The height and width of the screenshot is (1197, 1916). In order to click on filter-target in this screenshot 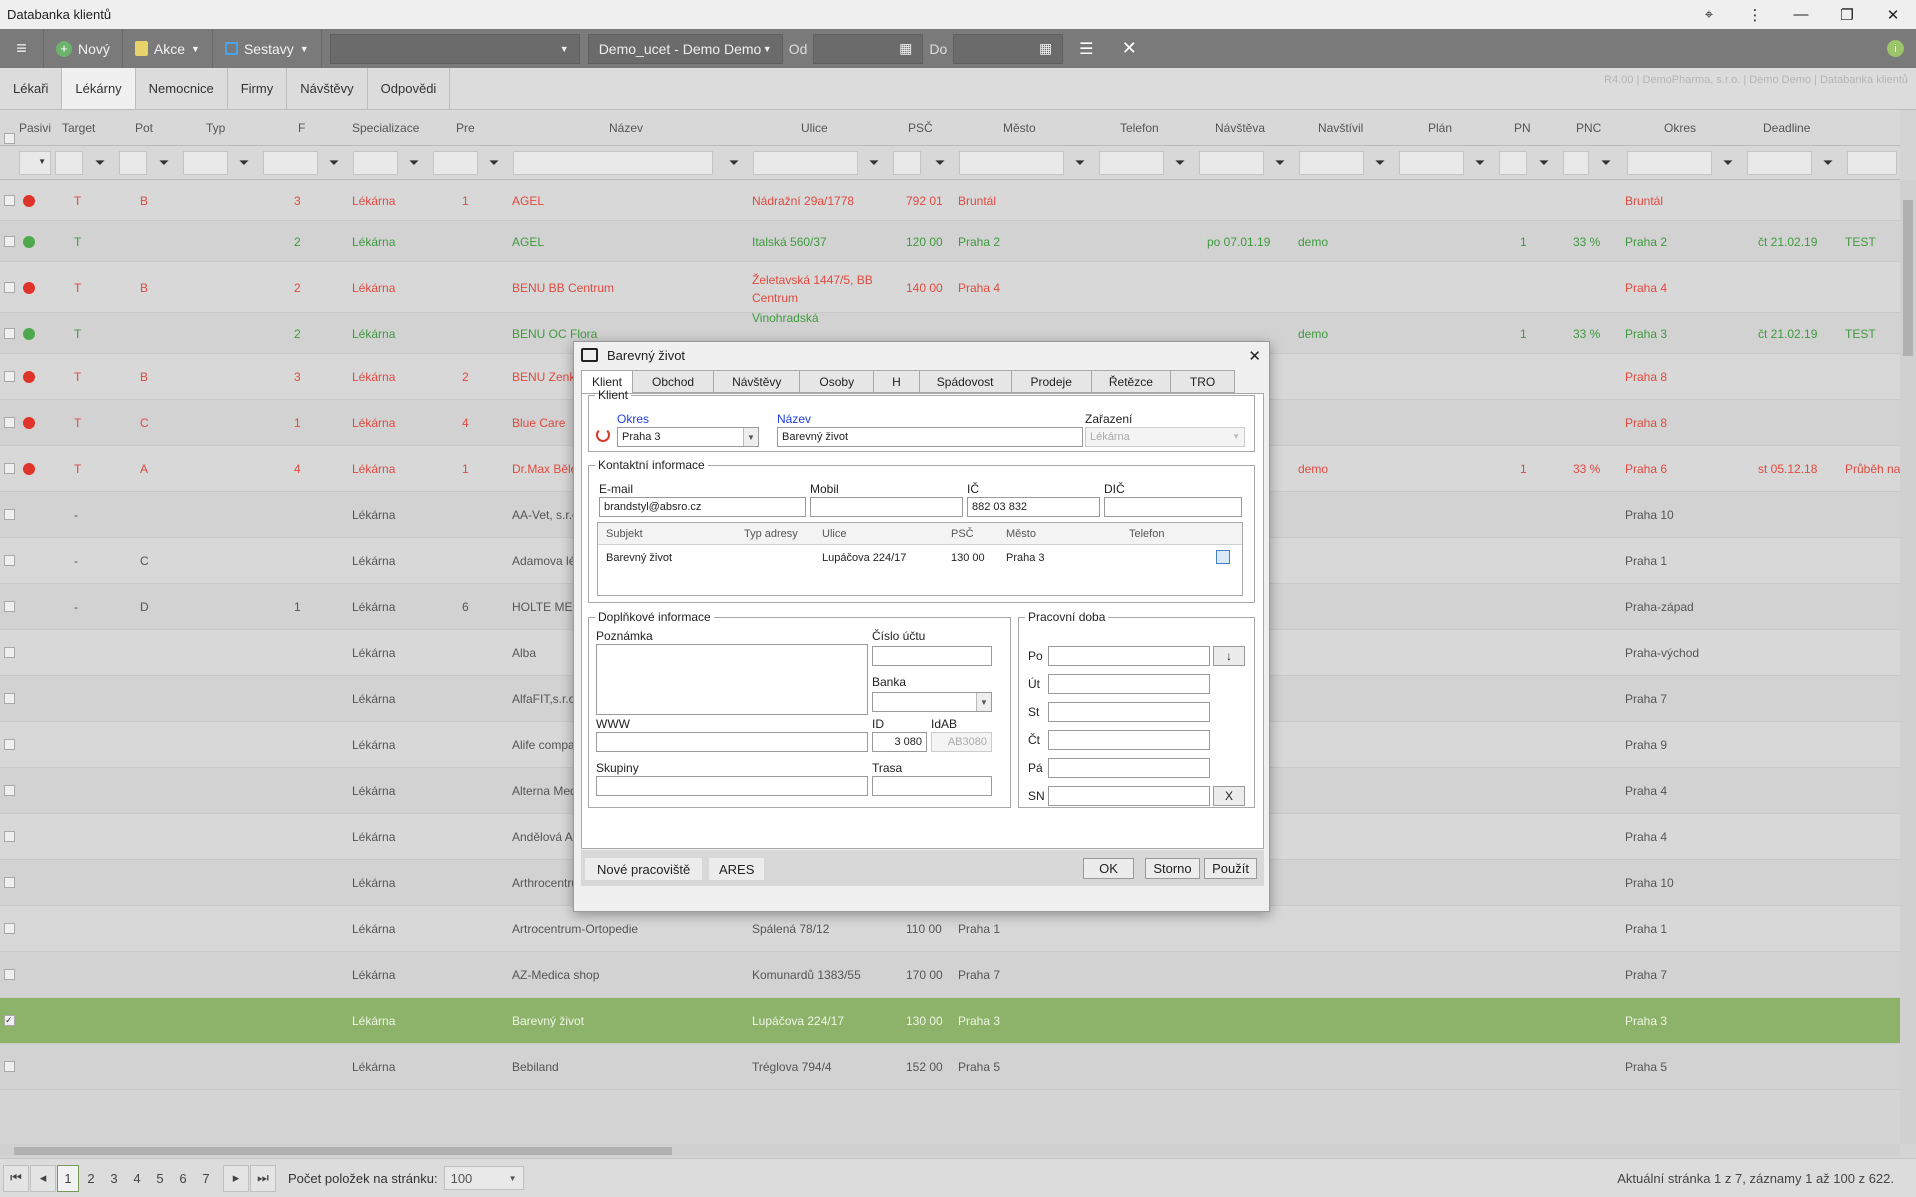, I will do `click(69, 163)`.